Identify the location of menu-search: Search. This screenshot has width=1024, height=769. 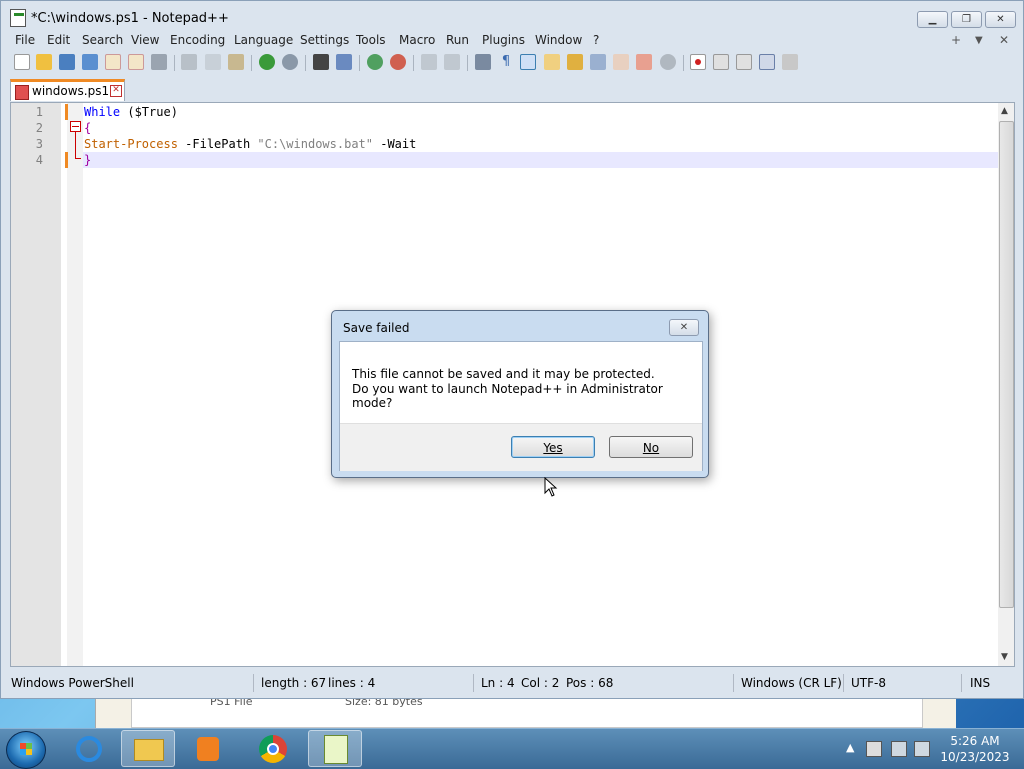
(102, 40).